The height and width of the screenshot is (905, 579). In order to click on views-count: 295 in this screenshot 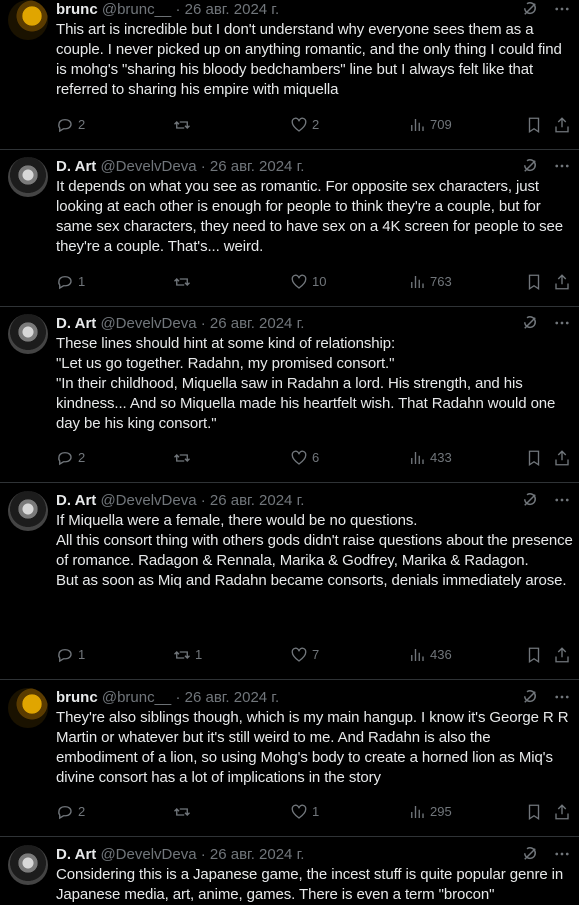, I will do `click(441, 811)`.